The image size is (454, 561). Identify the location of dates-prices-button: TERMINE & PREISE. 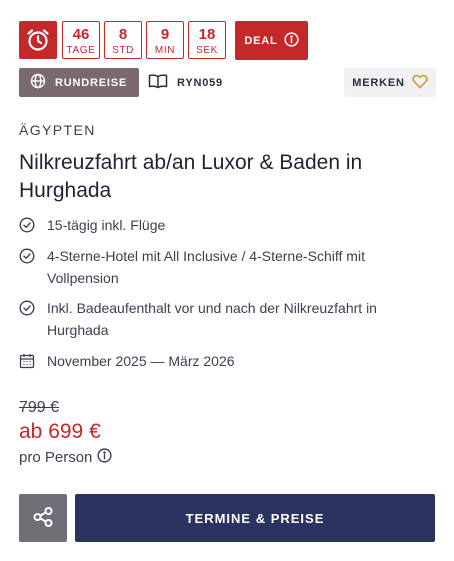
(255, 518).